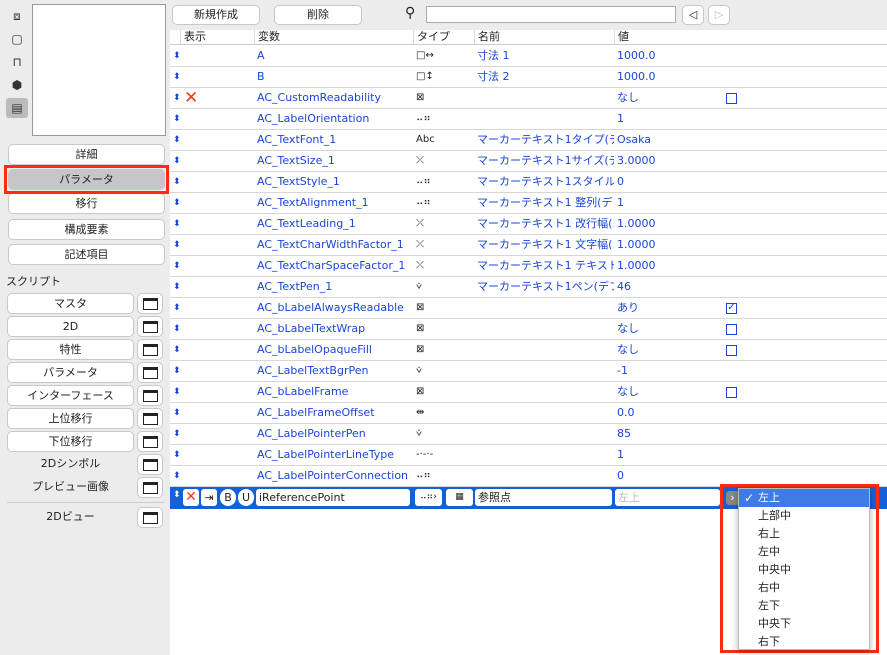 This screenshot has height=655, width=887. I want to click on dropdown-option: 中央下, so click(804, 624).